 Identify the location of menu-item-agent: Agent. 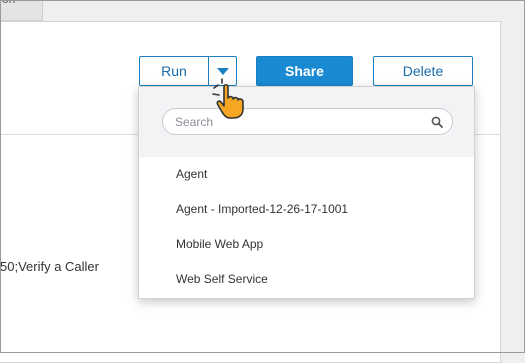
(306, 174).